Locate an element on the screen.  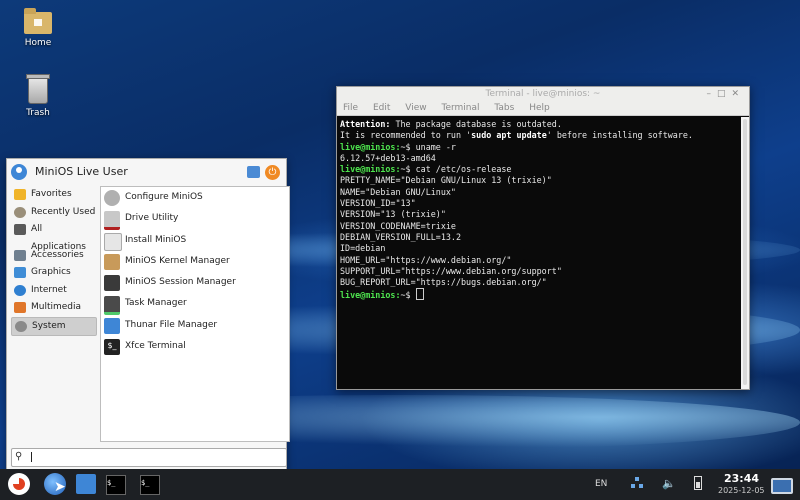
category-all-applications: All Applications is located at coordinates (54, 236).